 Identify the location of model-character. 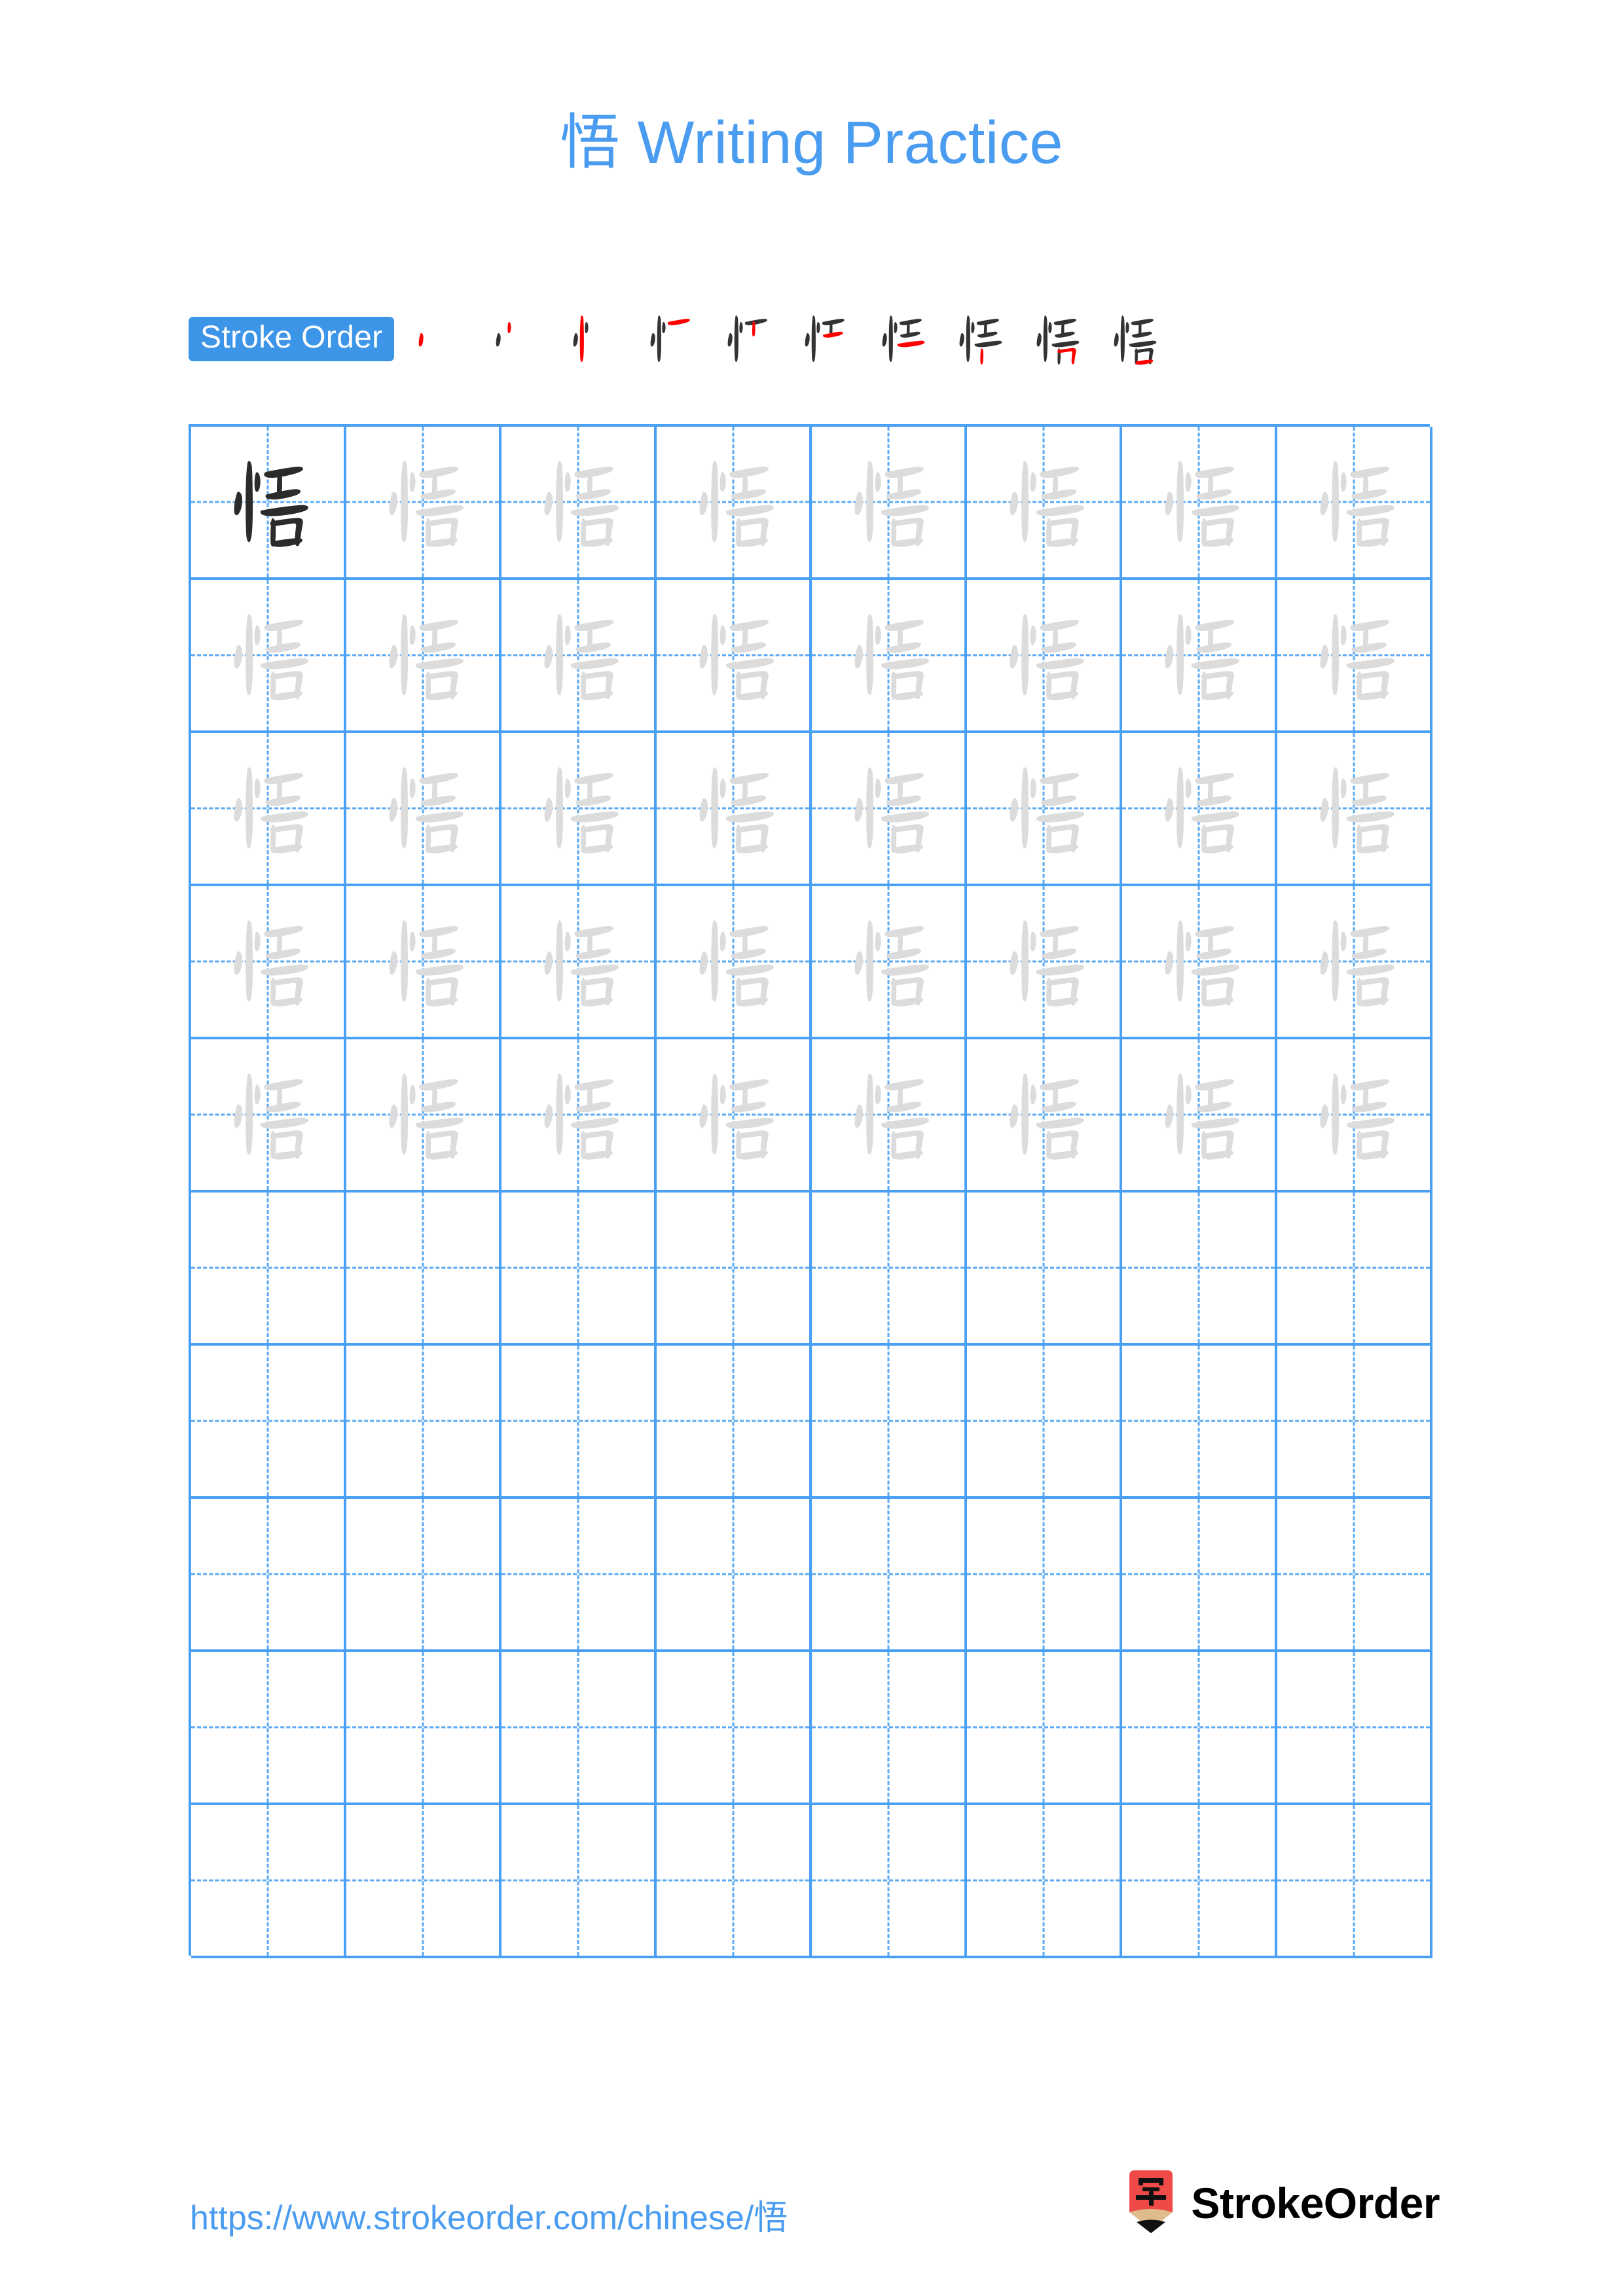
(267, 502).